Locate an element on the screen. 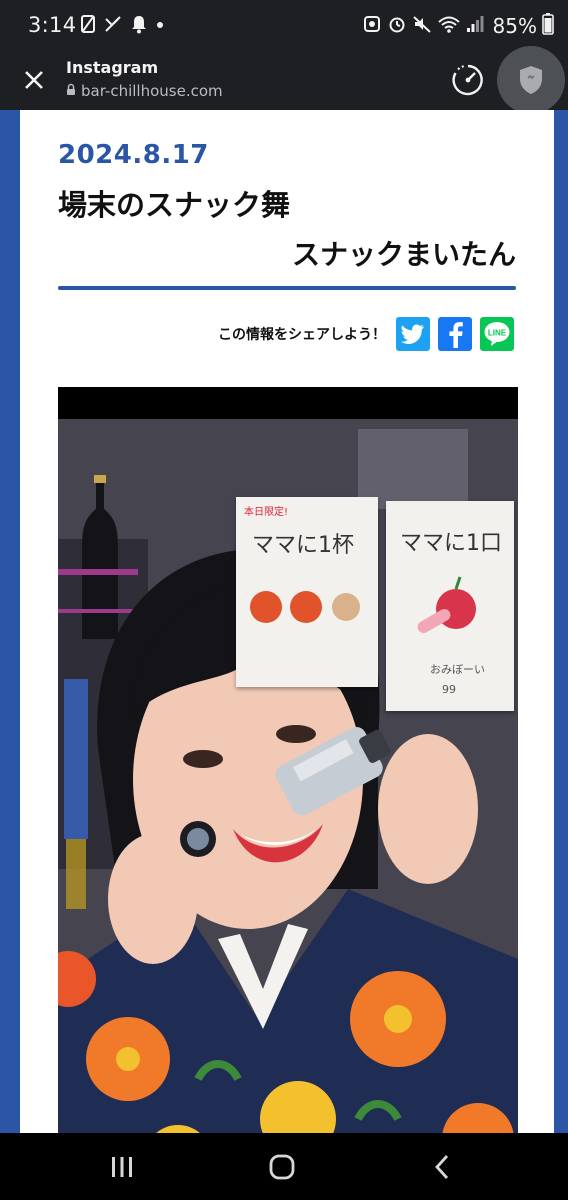 The width and height of the screenshot is (568, 1200). url-row: bar-chillhouse.com is located at coordinates (144, 90).